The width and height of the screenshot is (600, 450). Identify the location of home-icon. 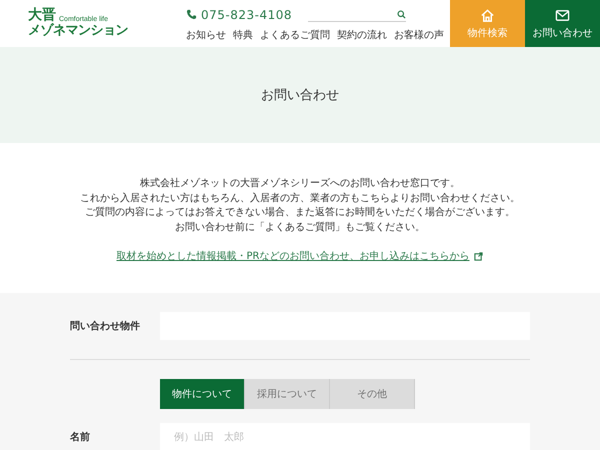
(487, 15).